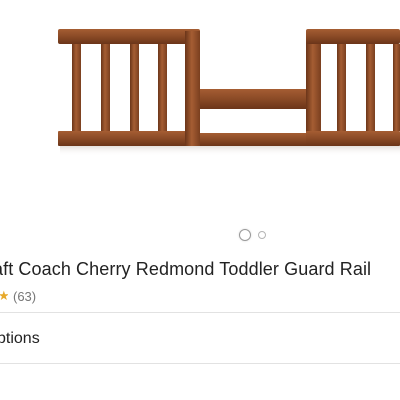  Describe the element at coordinates (262, 235) in the screenshot. I see `carousel-dot` at that location.